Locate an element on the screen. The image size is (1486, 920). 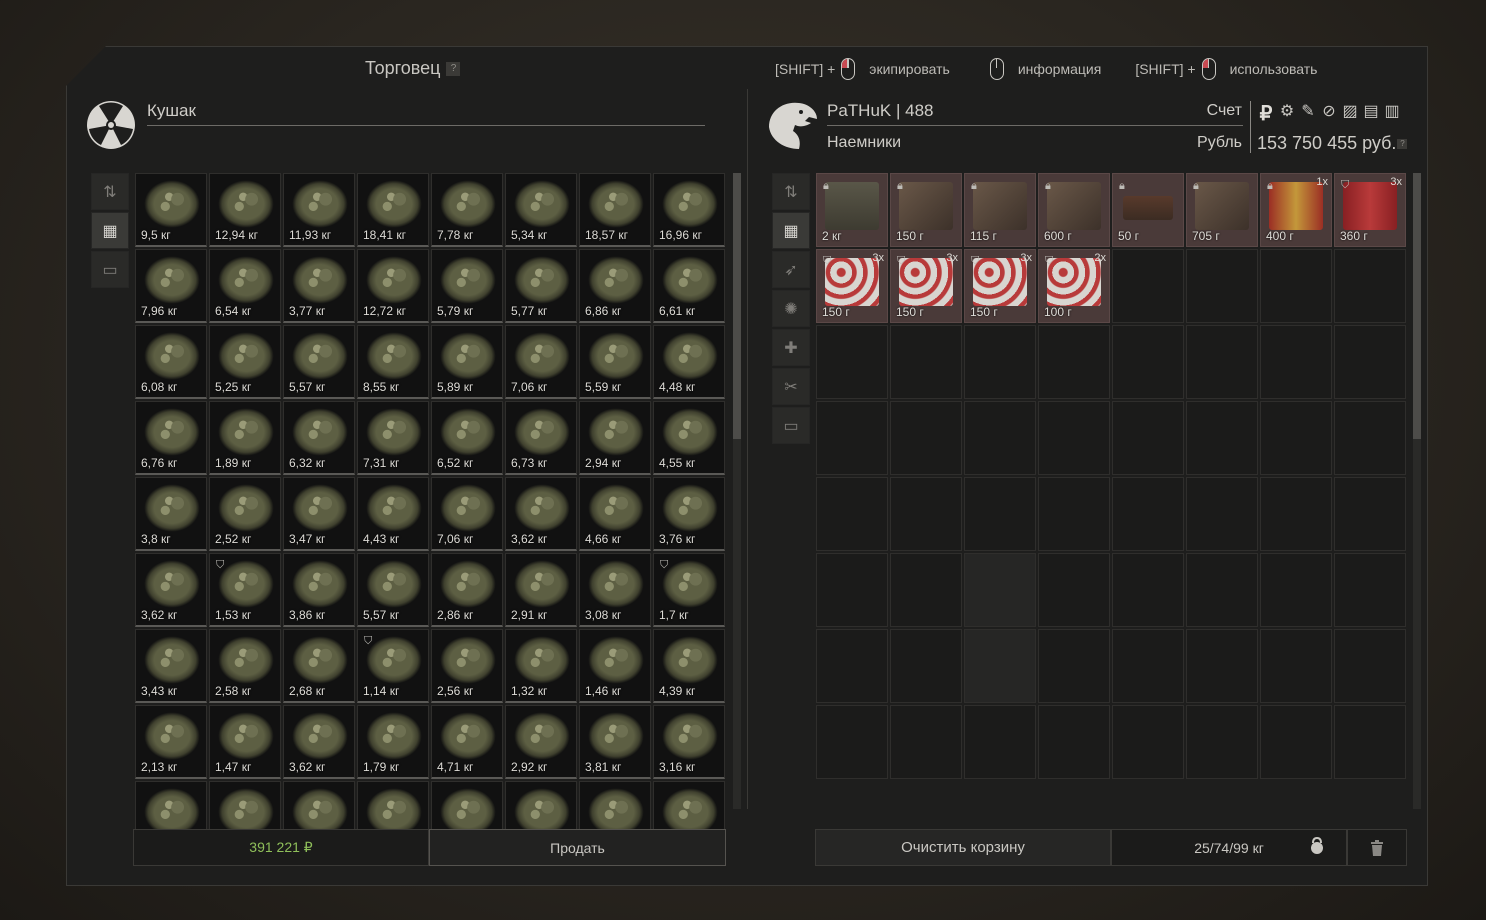
bottle-icon: ▥ is located at coordinates (1392, 113).